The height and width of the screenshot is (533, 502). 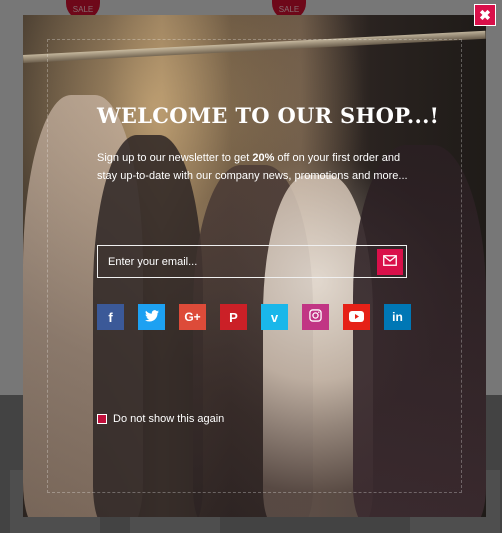 I want to click on close-popup-button: ✖, so click(x=485, y=15).